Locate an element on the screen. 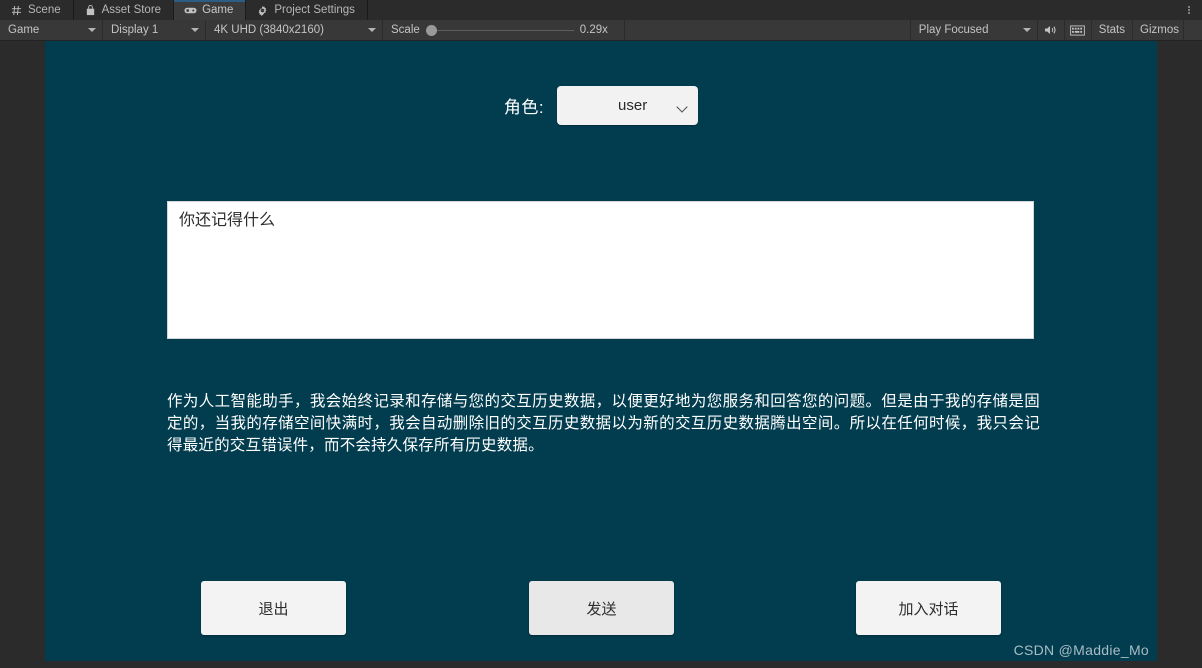  tab-asset-store: Asset Store is located at coordinates (124, 10).